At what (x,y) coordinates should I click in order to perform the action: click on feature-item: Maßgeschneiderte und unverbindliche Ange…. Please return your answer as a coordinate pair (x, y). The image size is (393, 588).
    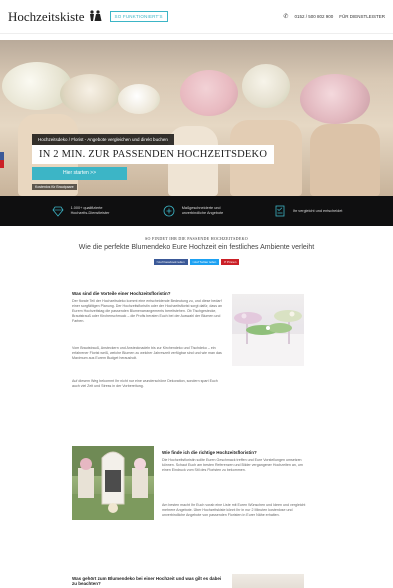
    Looking at the image, I should click on (197, 211).